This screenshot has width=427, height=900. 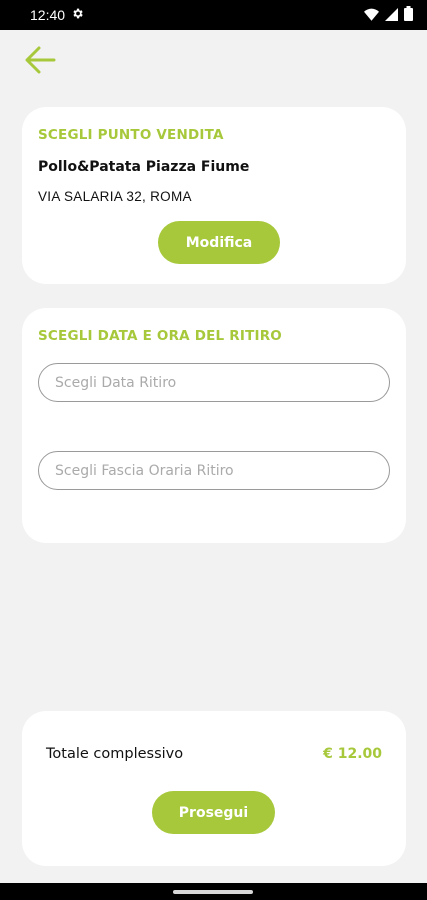 What do you see at coordinates (371, 15) in the screenshot?
I see `wifi-icon` at bounding box center [371, 15].